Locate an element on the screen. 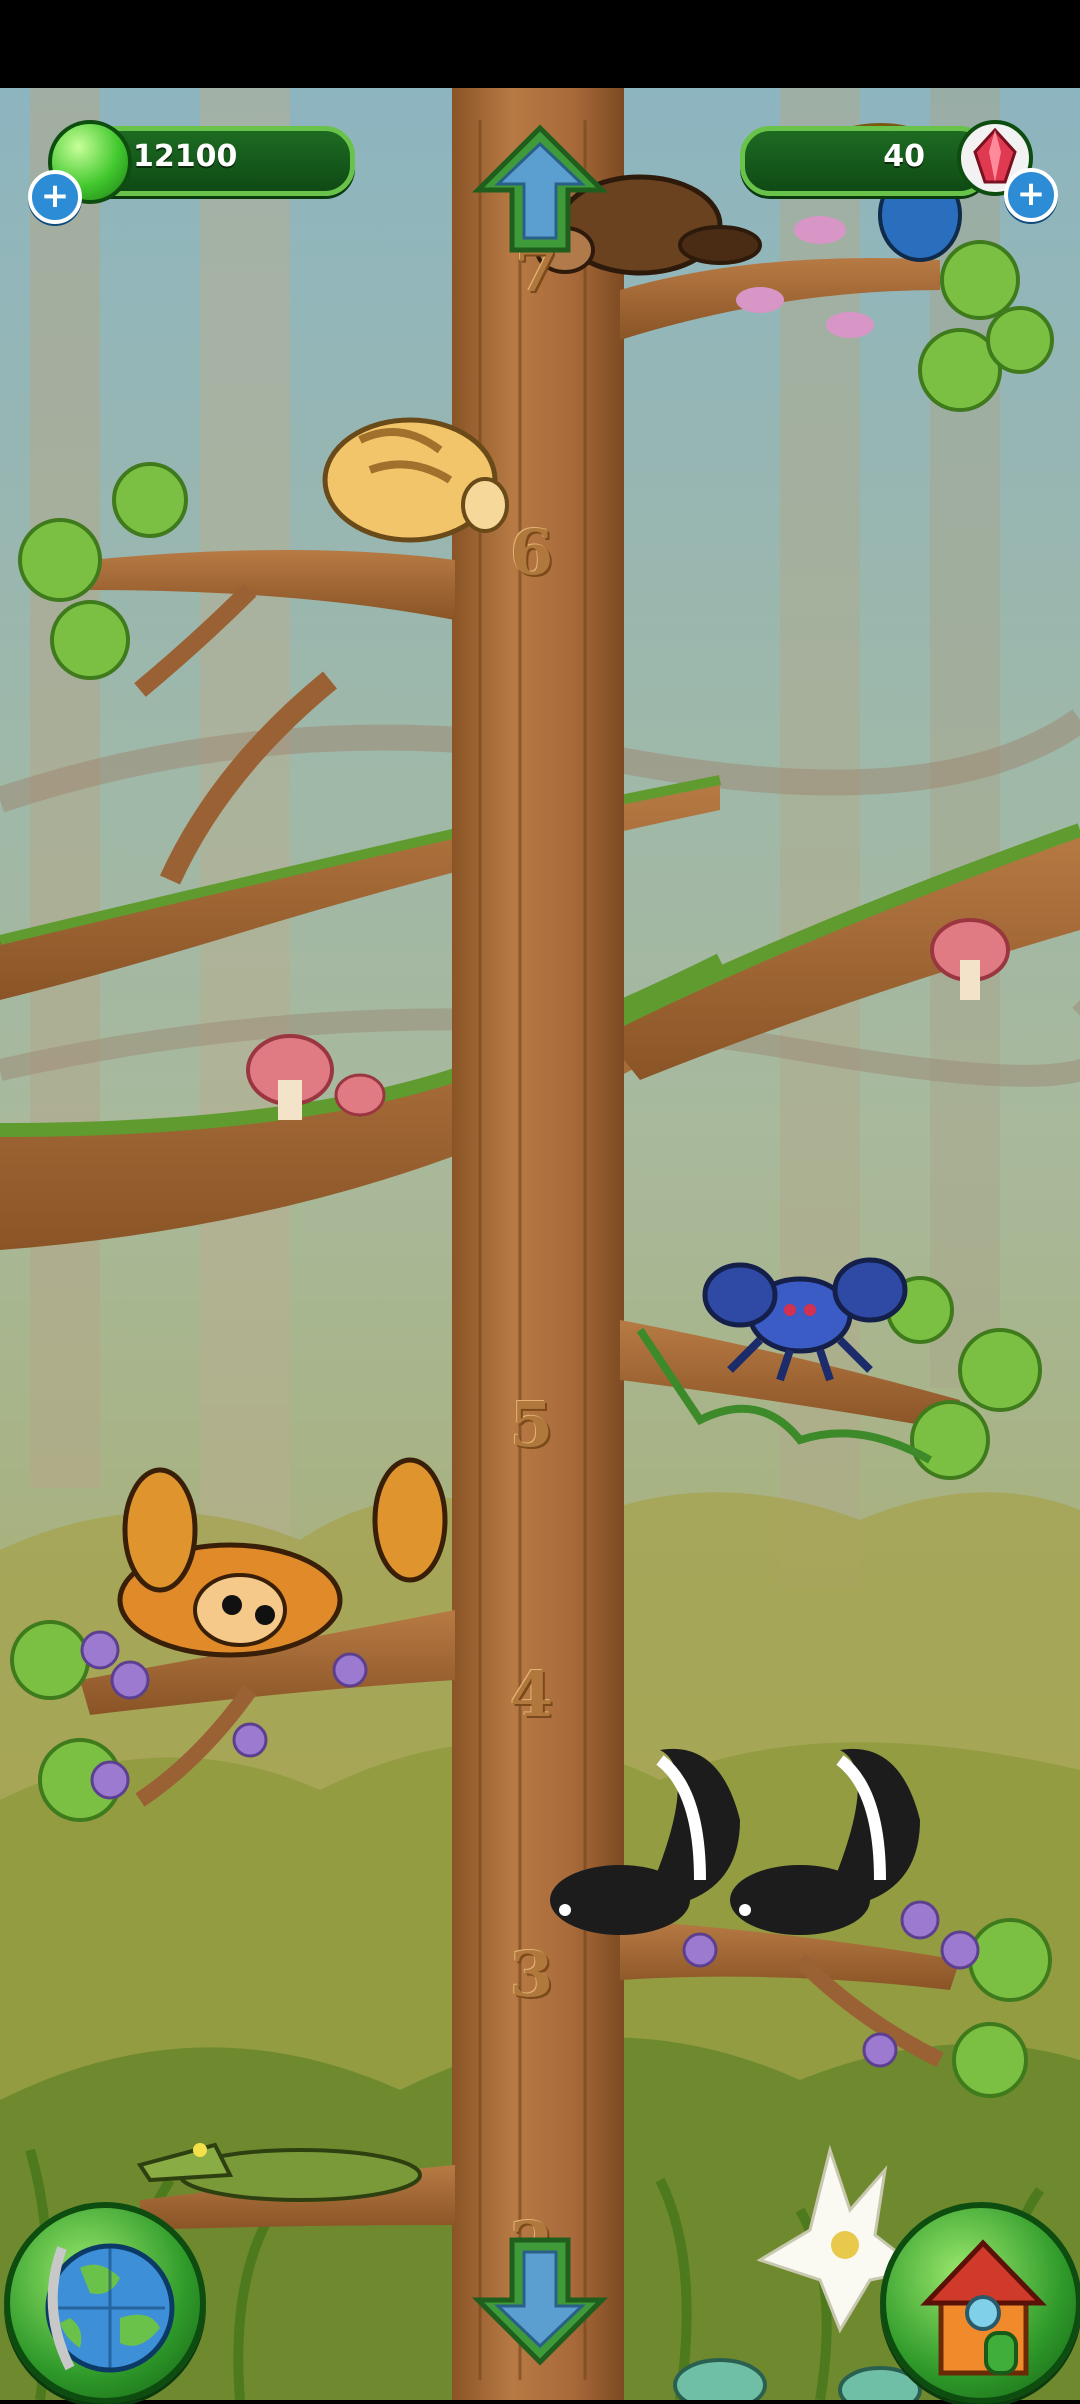  tanuki-character is located at coordinates (282, 1557).